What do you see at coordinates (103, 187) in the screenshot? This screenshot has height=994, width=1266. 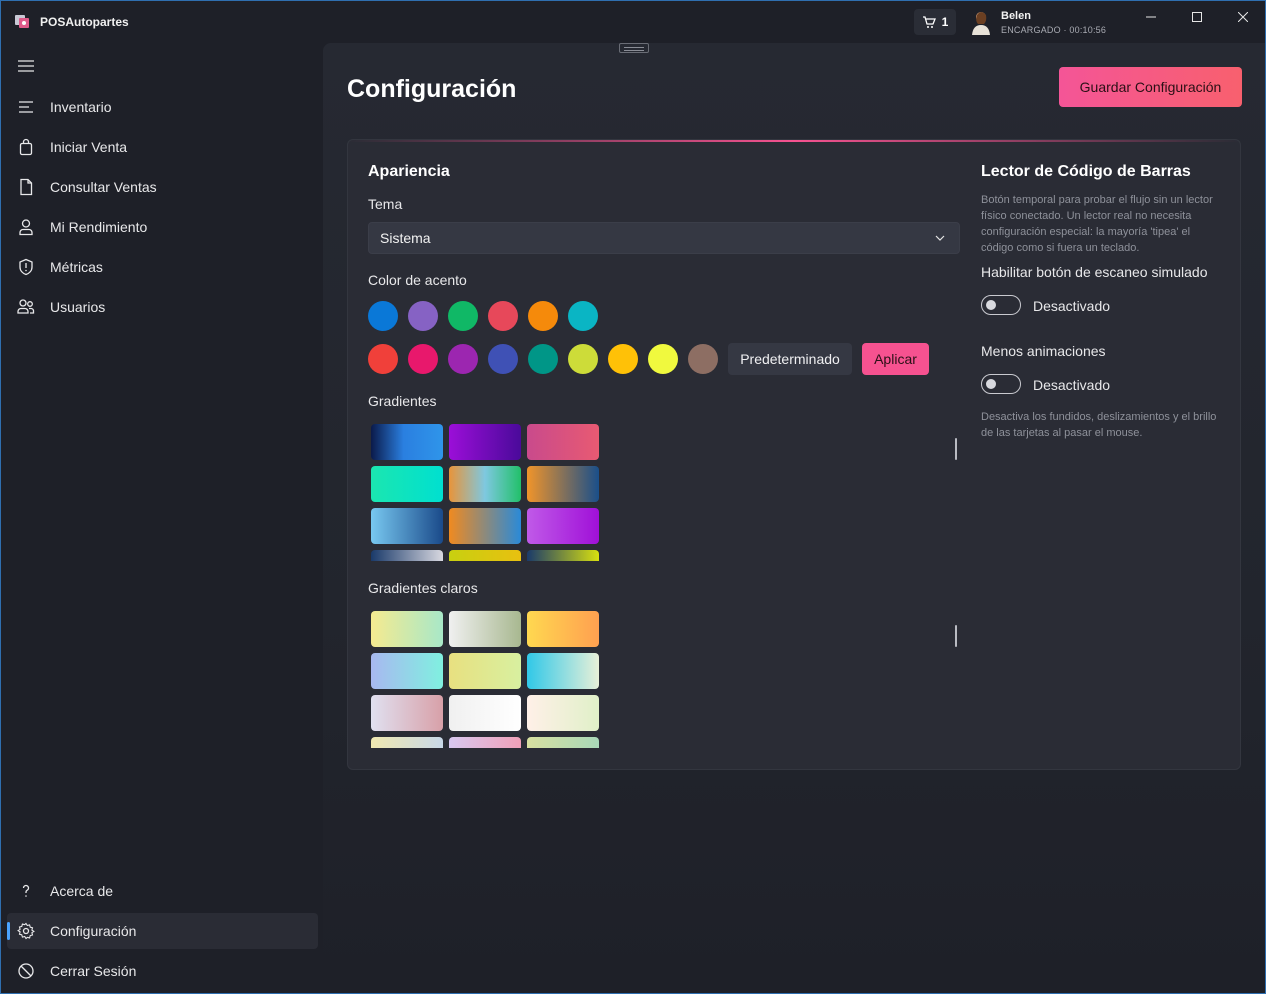 I see `sidebar-item-label: Consultar Ventas` at bounding box center [103, 187].